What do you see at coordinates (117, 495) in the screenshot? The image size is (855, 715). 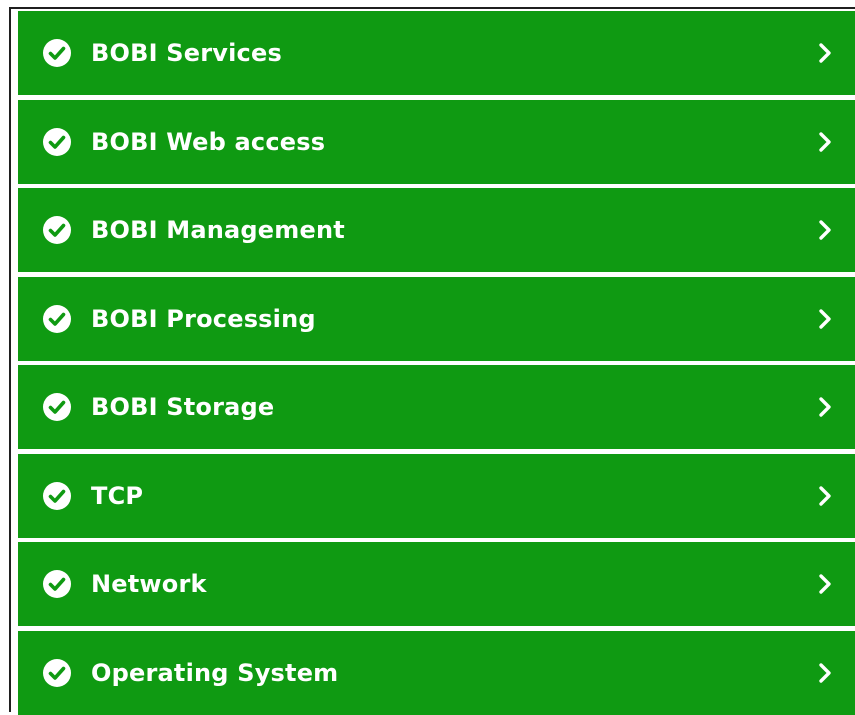 I see `status-row-label: TCP` at bounding box center [117, 495].